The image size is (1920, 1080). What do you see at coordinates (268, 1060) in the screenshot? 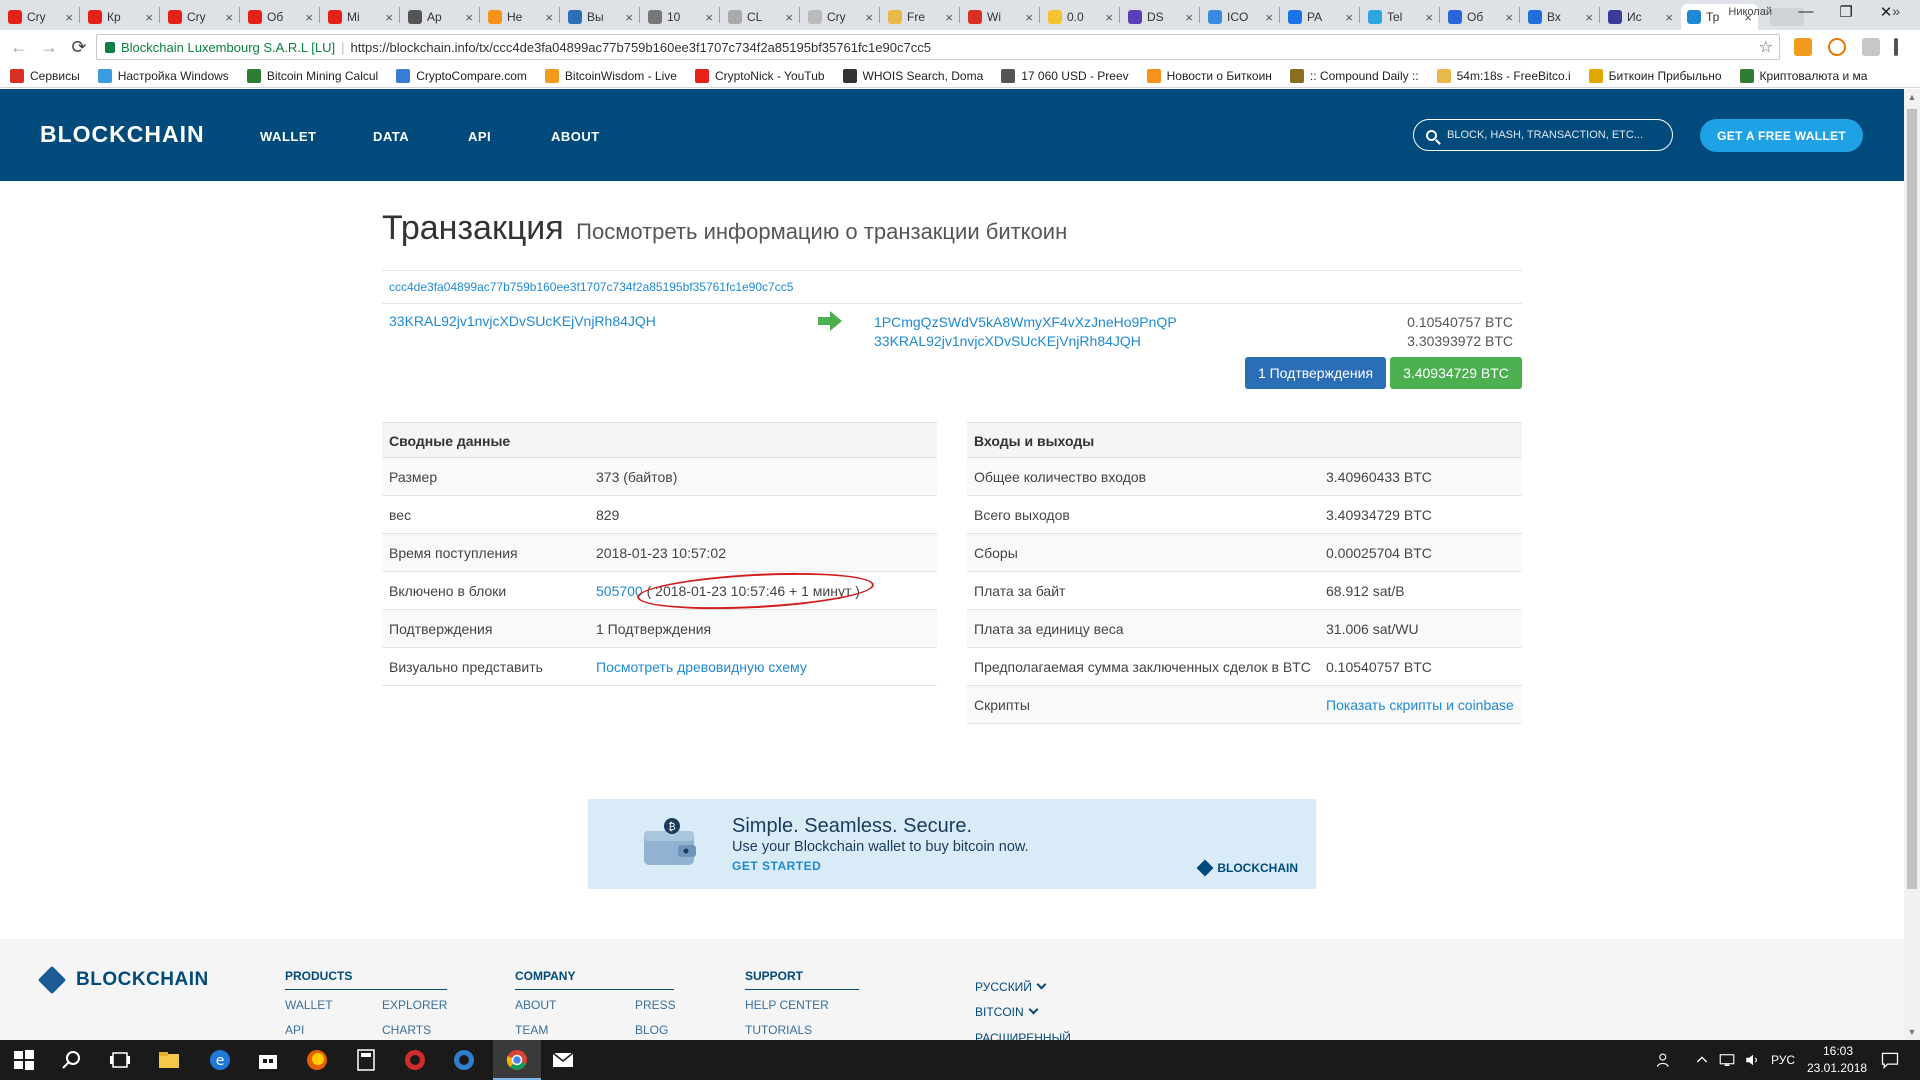
I see `store-icon` at bounding box center [268, 1060].